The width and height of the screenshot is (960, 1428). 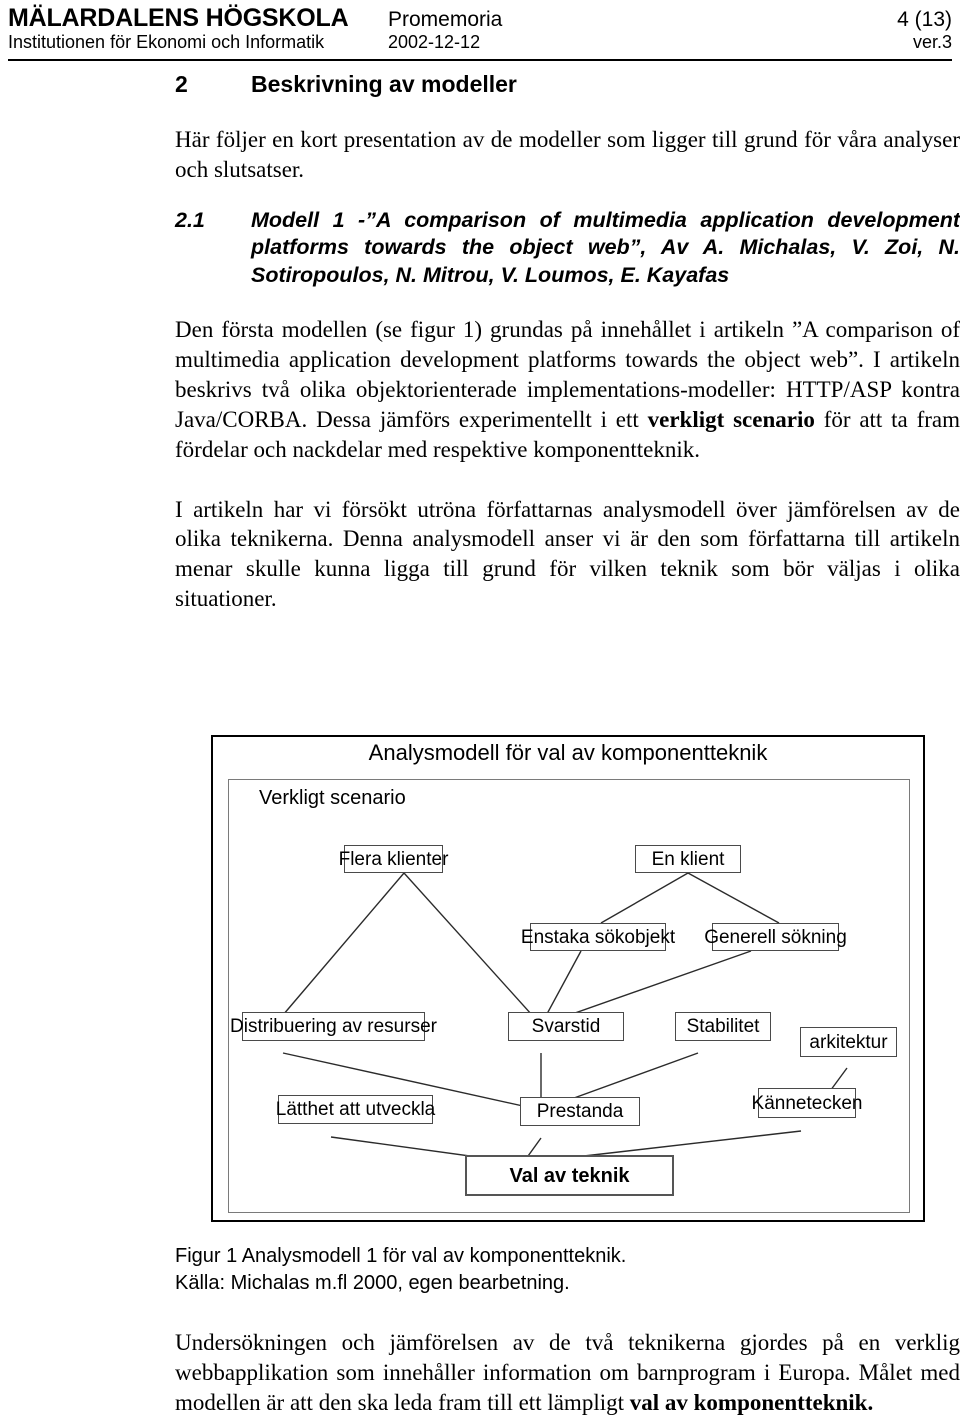 I want to click on header-row-top: MÄLARDALENS HÖGSKOLA Promemoria 4 (13), so click(x=480, y=18).